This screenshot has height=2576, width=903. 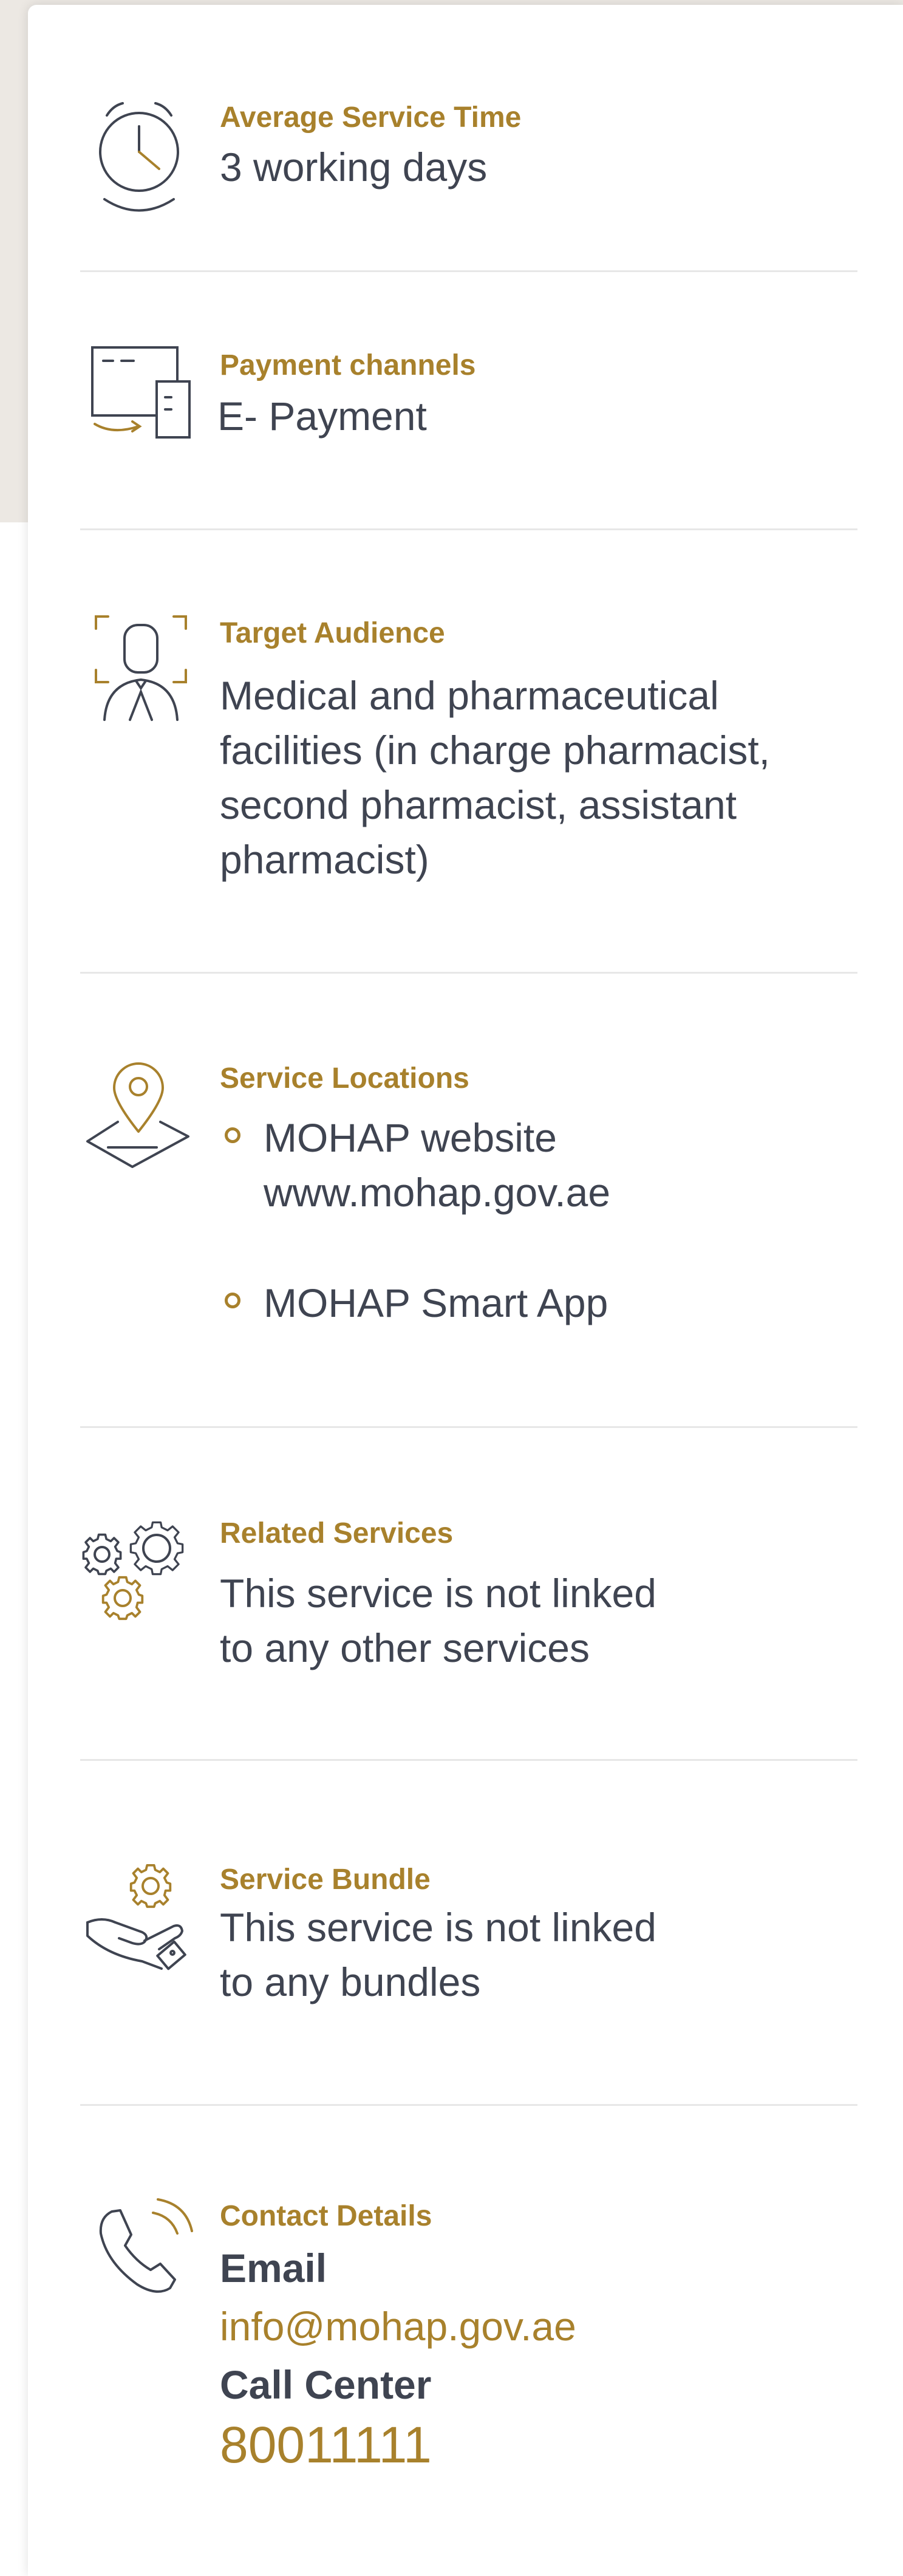 I want to click on audience-line: facilities (in charge pharmacist,, so click(x=495, y=750).